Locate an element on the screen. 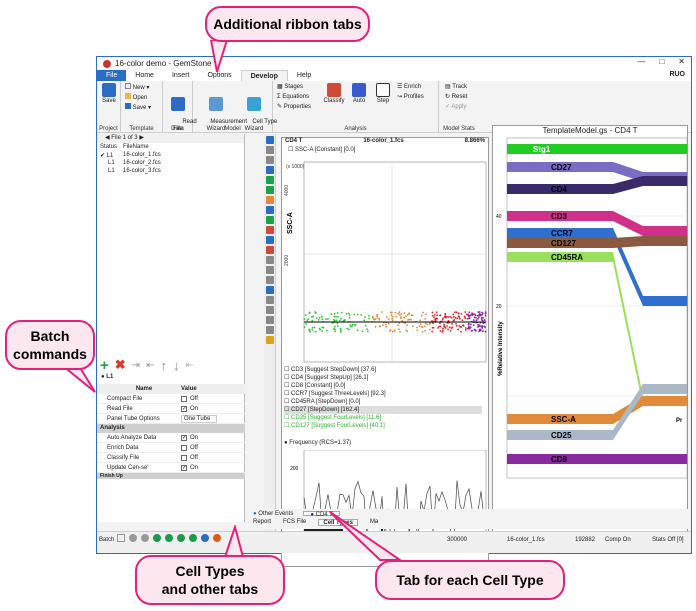  tab-file: File is located at coordinates (112, 75).